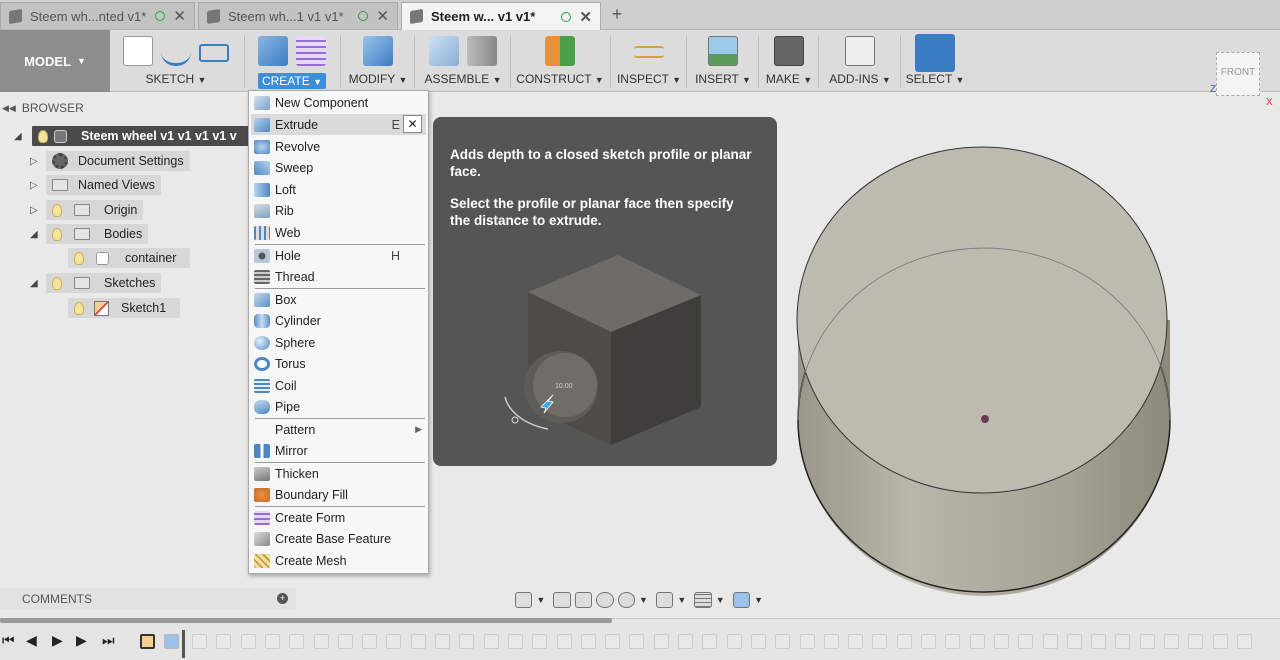  Describe the element at coordinates (104, 283) in the screenshot. I see `sketches-node: Sketches` at that location.